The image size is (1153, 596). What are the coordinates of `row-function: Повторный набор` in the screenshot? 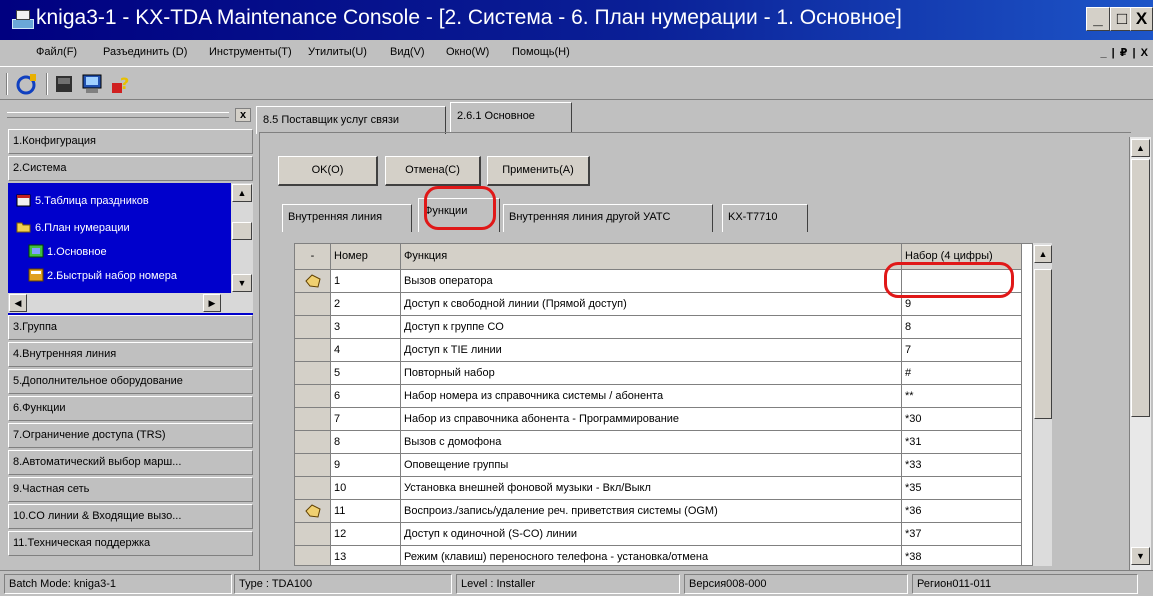 It's located at (651, 373).